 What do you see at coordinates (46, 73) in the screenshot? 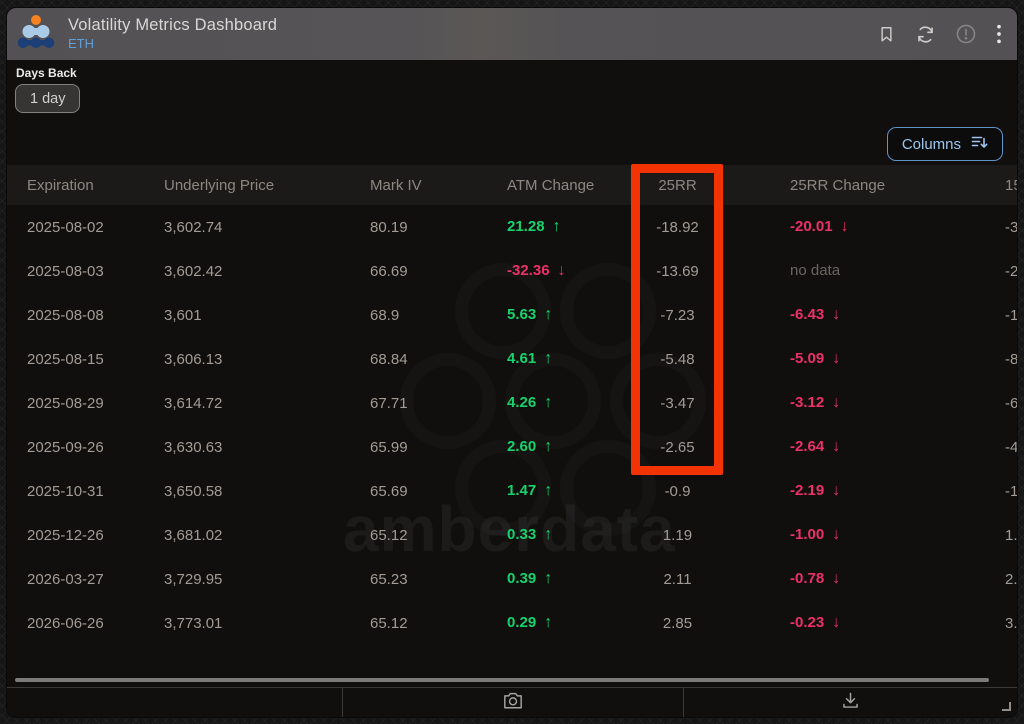
I see `days-back-label: Days Back` at bounding box center [46, 73].